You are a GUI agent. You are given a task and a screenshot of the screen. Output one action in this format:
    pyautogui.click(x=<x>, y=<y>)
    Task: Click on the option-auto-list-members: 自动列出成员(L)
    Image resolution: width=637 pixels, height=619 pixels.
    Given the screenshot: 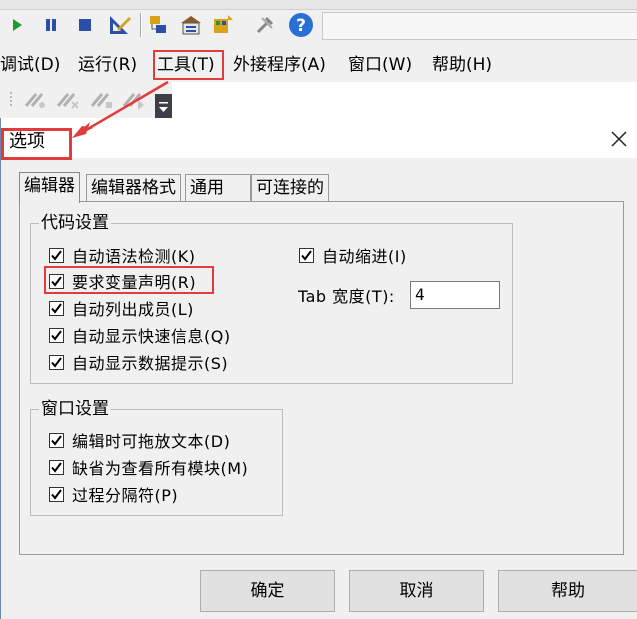 What is the action you would take?
    pyautogui.click(x=121, y=308)
    